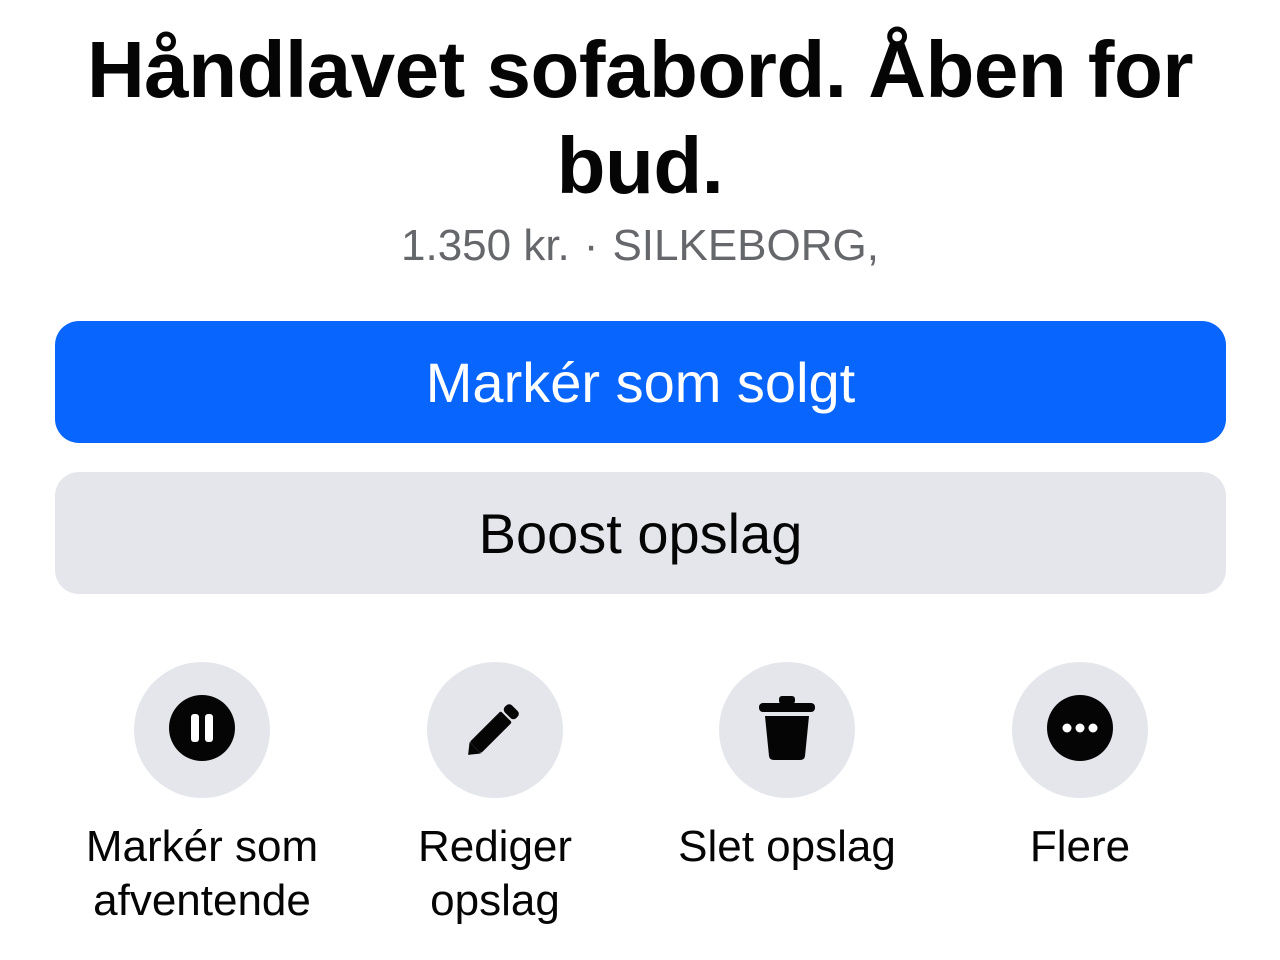 The width and height of the screenshot is (1280, 960). What do you see at coordinates (202, 873) in the screenshot?
I see `mark-pending-label: Markér som afventende` at bounding box center [202, 873].